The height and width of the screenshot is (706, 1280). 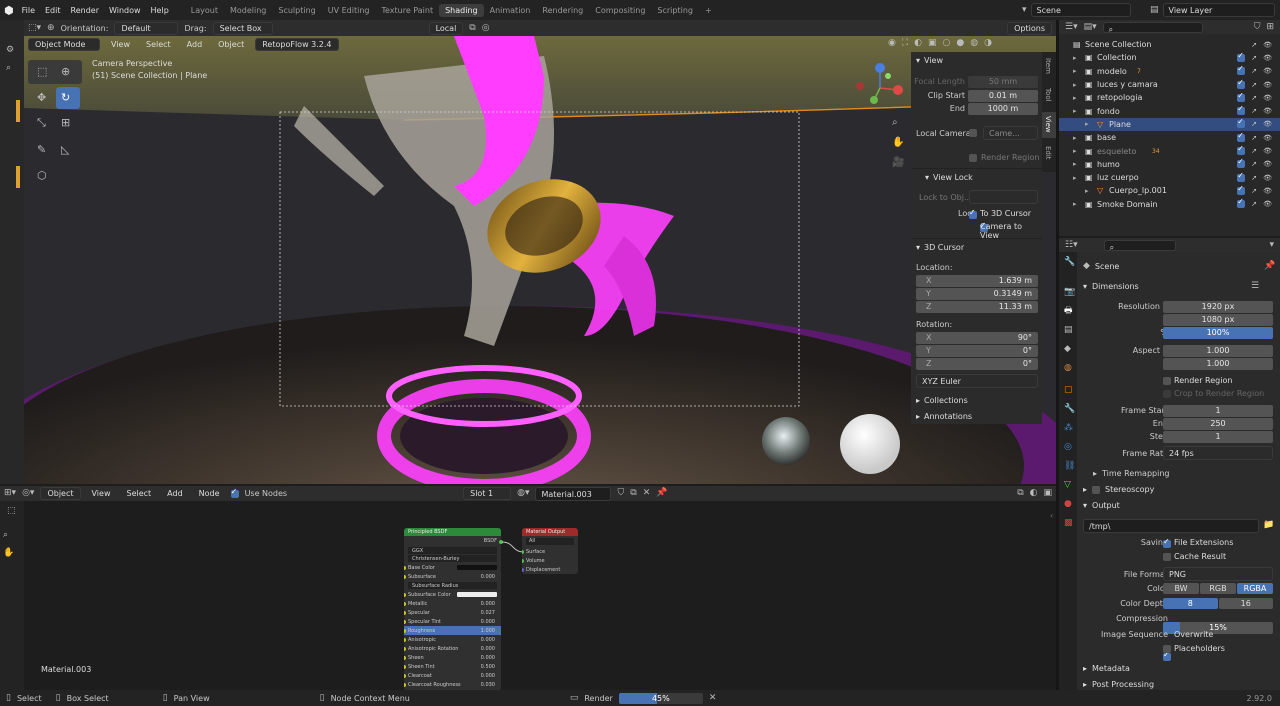 What do you see at coordinates (1048, 124) in the screenshot?
I see `tab-view: View` at bounding box center [1048, 124].